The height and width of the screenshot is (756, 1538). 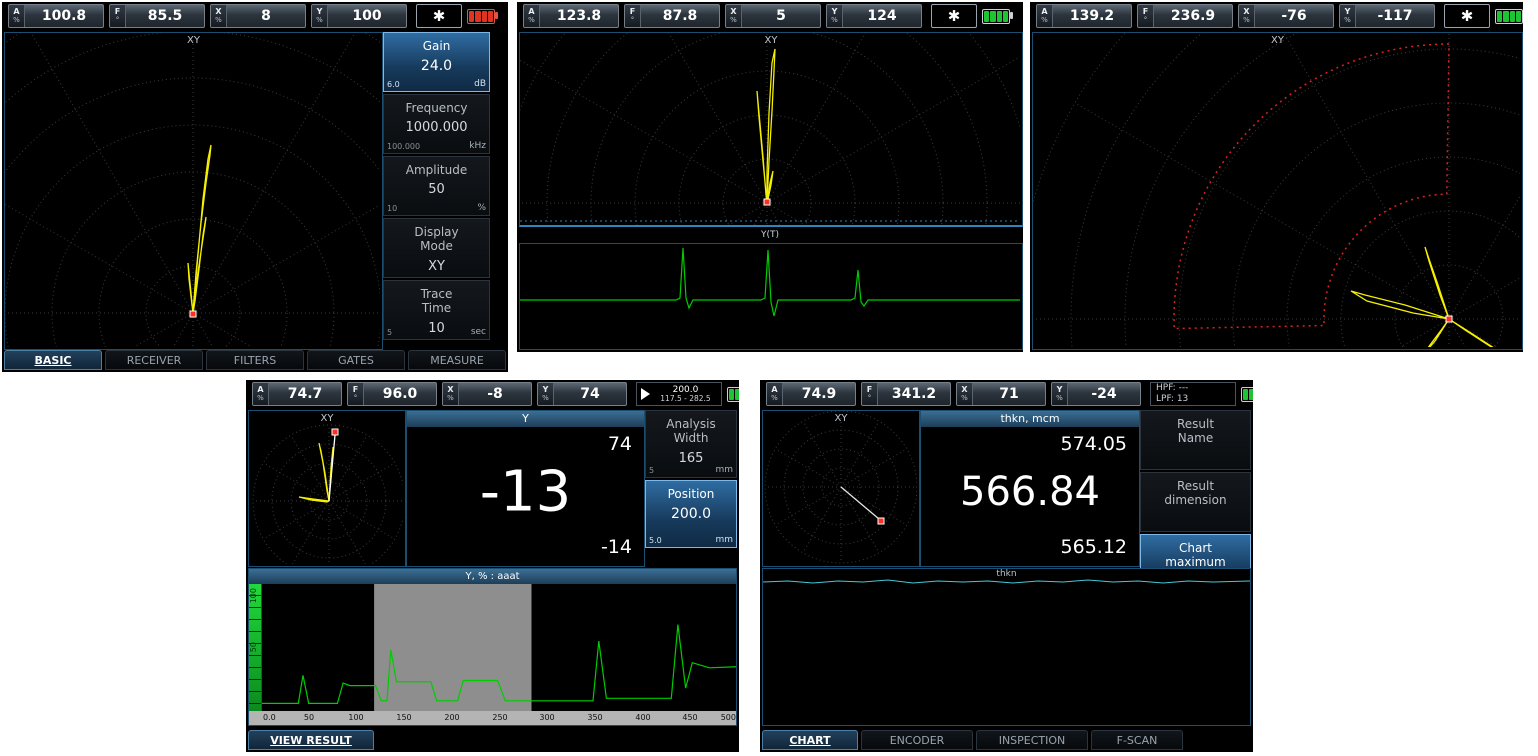 I want to click on menu-item-analysis-width: Analysis Width 165 5 mm, so click(x=691, y=444).